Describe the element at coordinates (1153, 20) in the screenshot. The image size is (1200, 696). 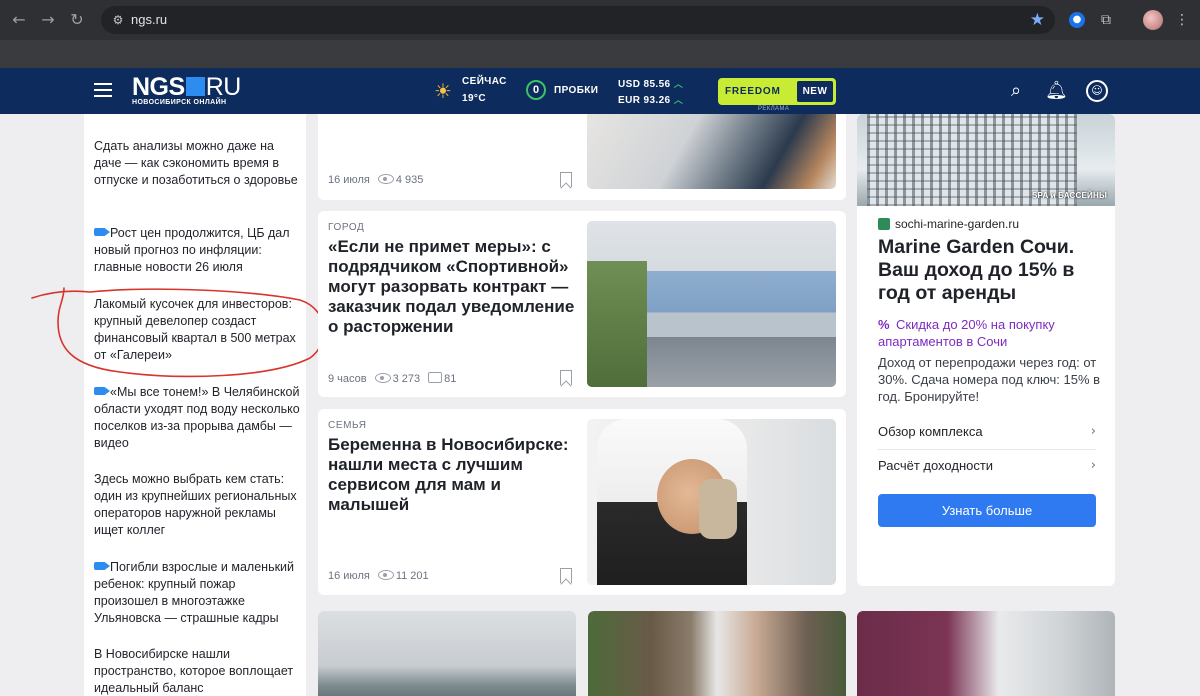
I see `profile-avatar` at that location.